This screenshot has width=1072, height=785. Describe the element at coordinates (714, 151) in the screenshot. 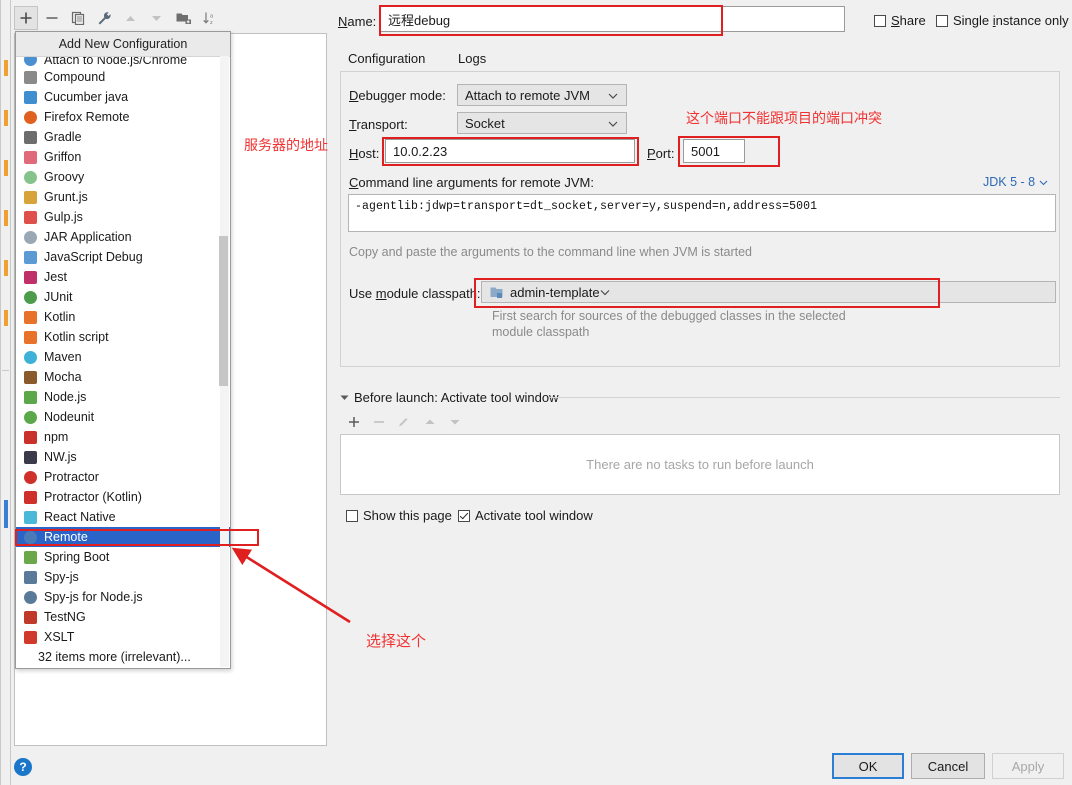

I see `port-input: 5001` at that location.